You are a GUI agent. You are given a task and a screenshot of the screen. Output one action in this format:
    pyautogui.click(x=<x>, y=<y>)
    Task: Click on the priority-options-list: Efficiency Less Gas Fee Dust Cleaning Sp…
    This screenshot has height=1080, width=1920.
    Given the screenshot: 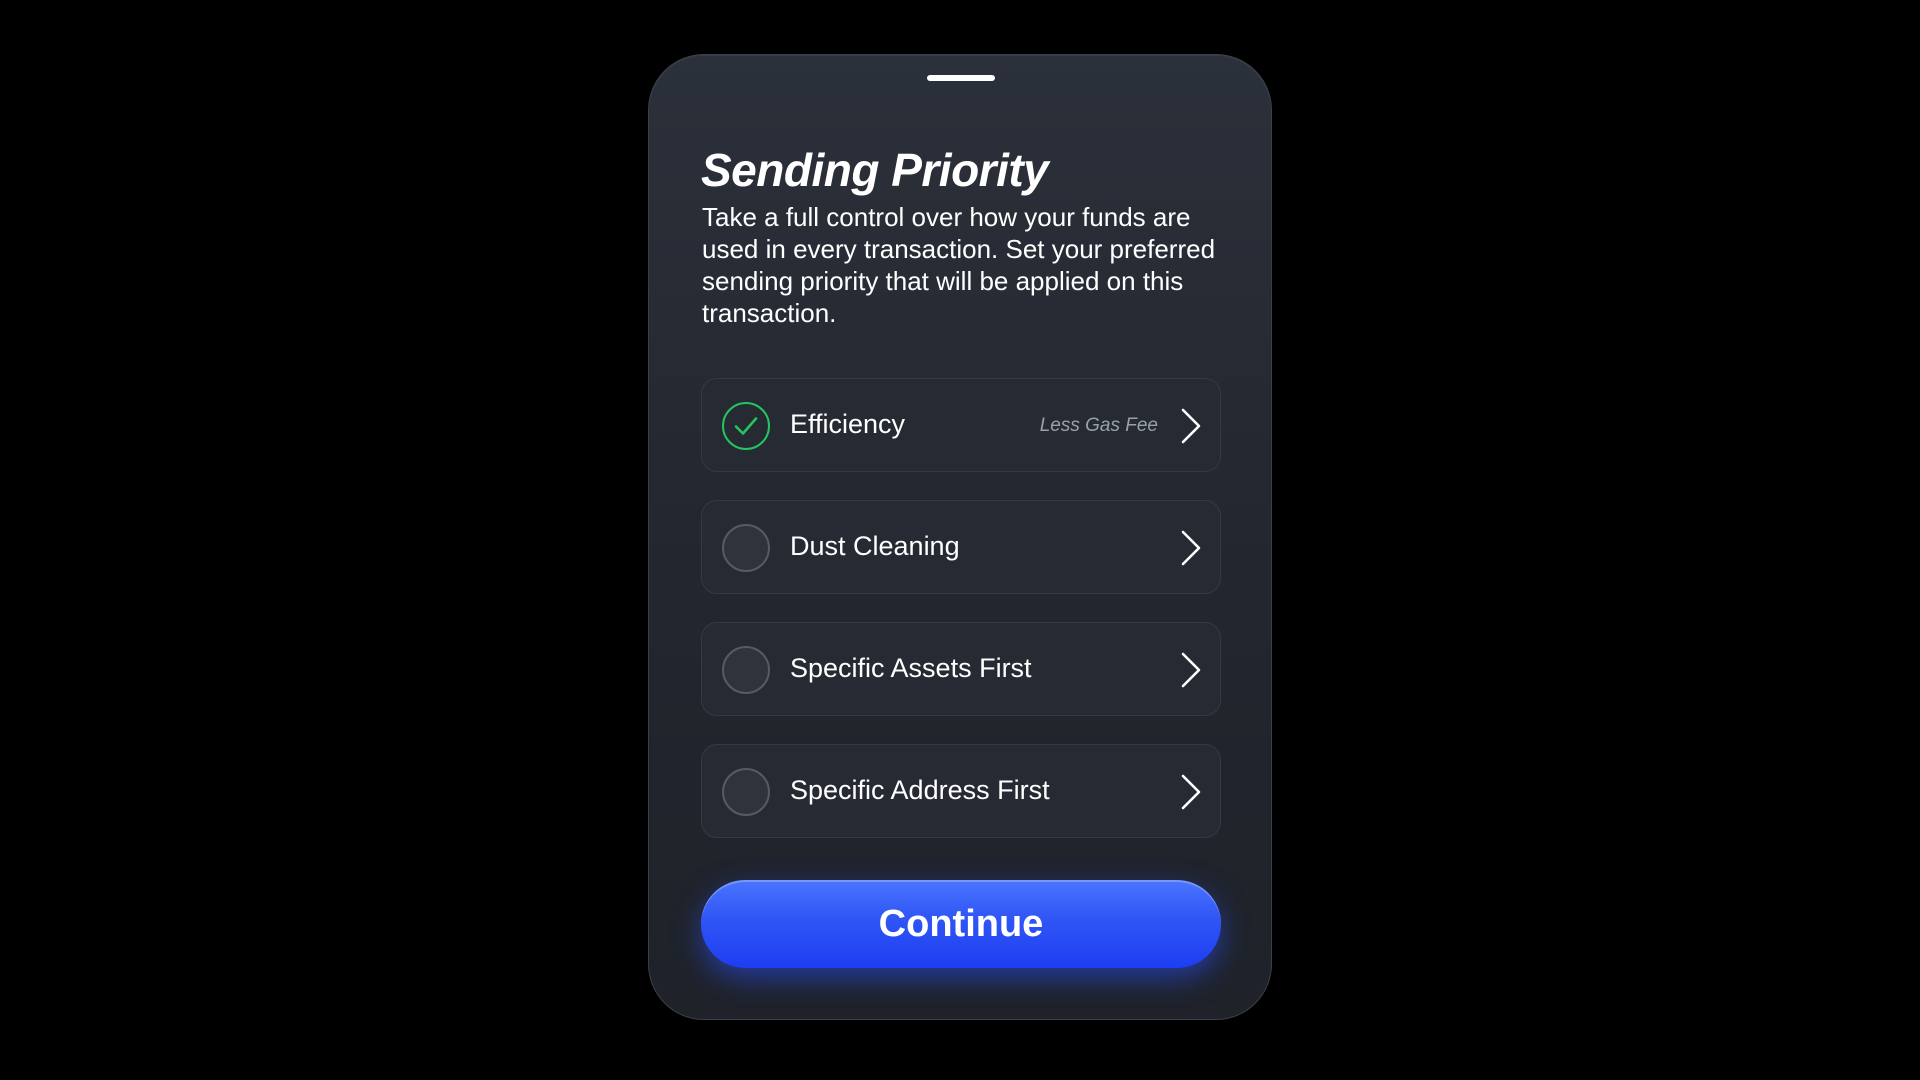 What is the action you would take?
    pyautogui.click(x=961, y=622)
    